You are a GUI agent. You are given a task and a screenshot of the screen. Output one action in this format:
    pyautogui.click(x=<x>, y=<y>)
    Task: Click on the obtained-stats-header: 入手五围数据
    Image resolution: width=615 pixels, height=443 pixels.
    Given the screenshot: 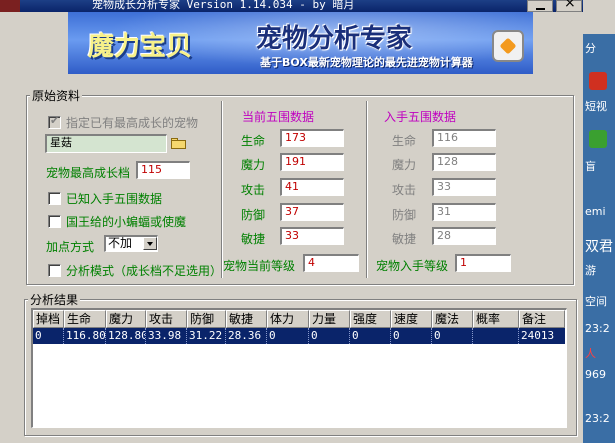 What is the action you would take?
    pyautogui.click(x=420, y=117)
    